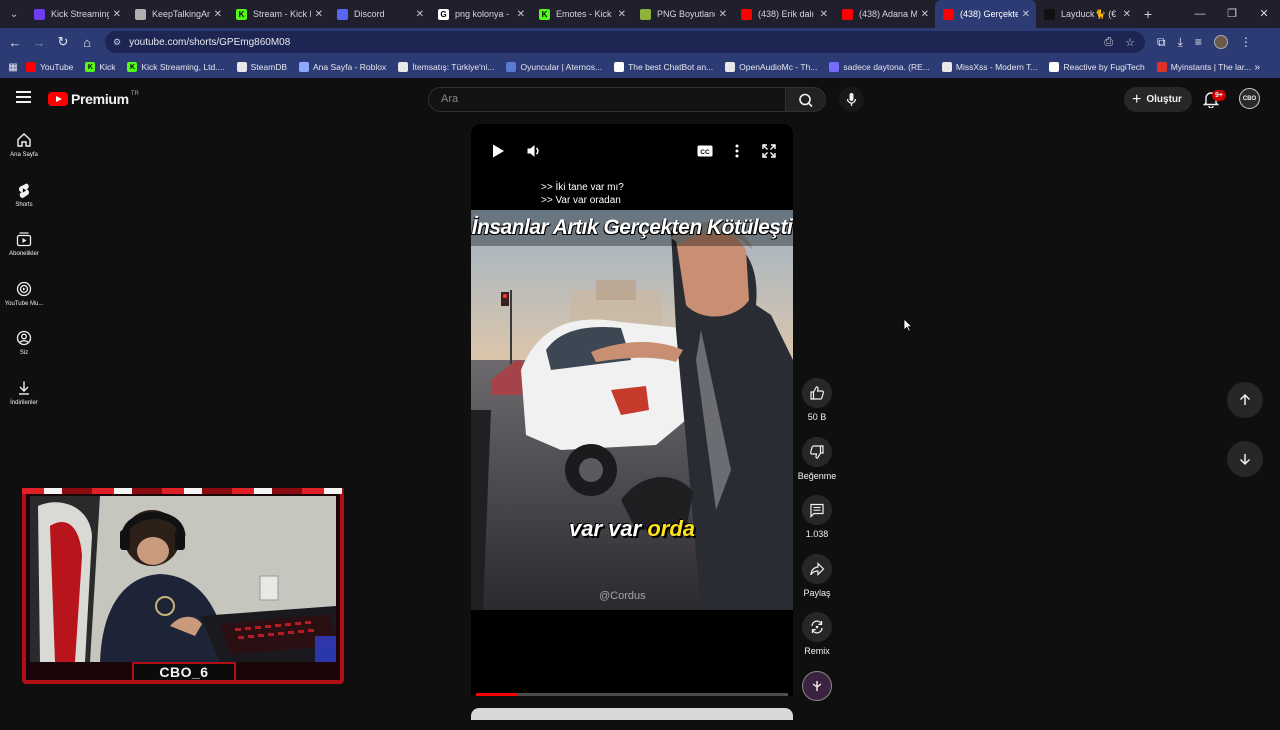  What do you see at coordinates (1198, 42) in the screenshot?
I see `media-controls-icon: ≡` at bounding box center [1198, 42].